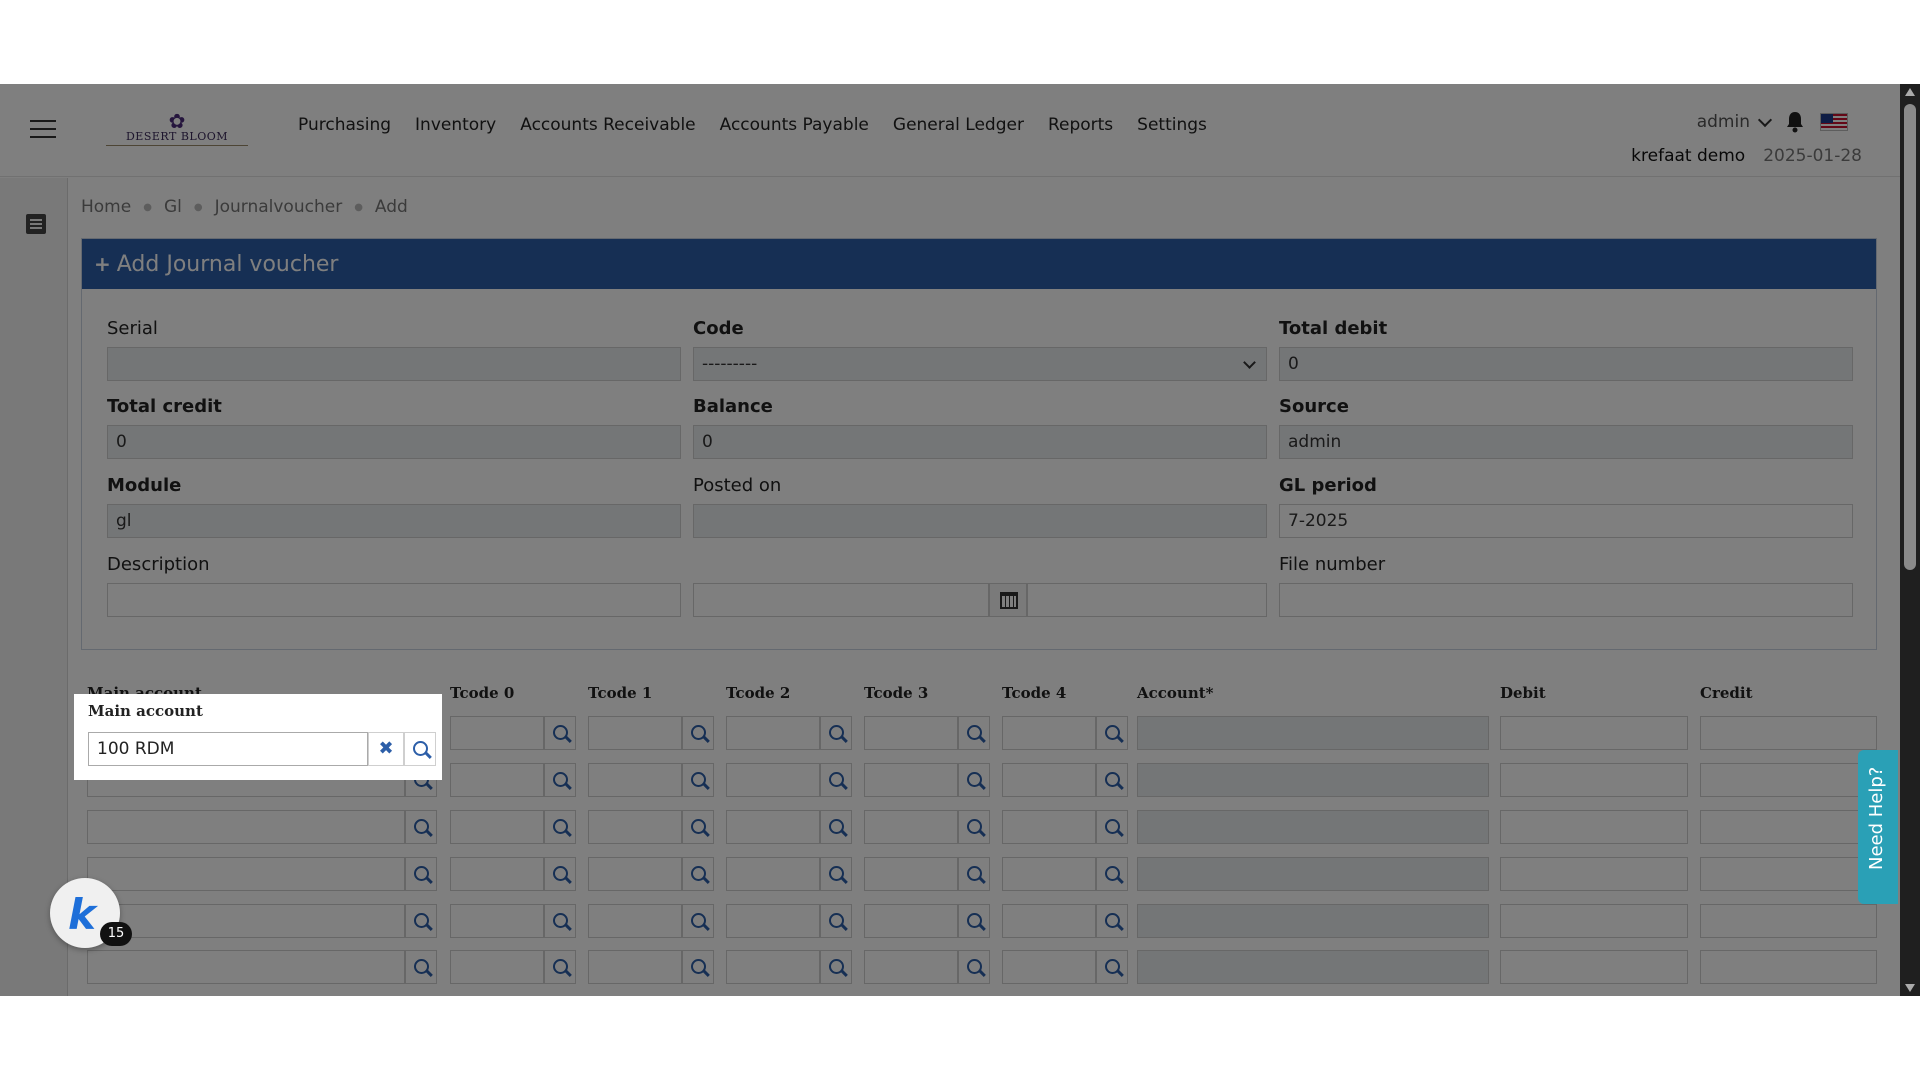  I want to click on assistant-badge: k 15, so click(91, 913).